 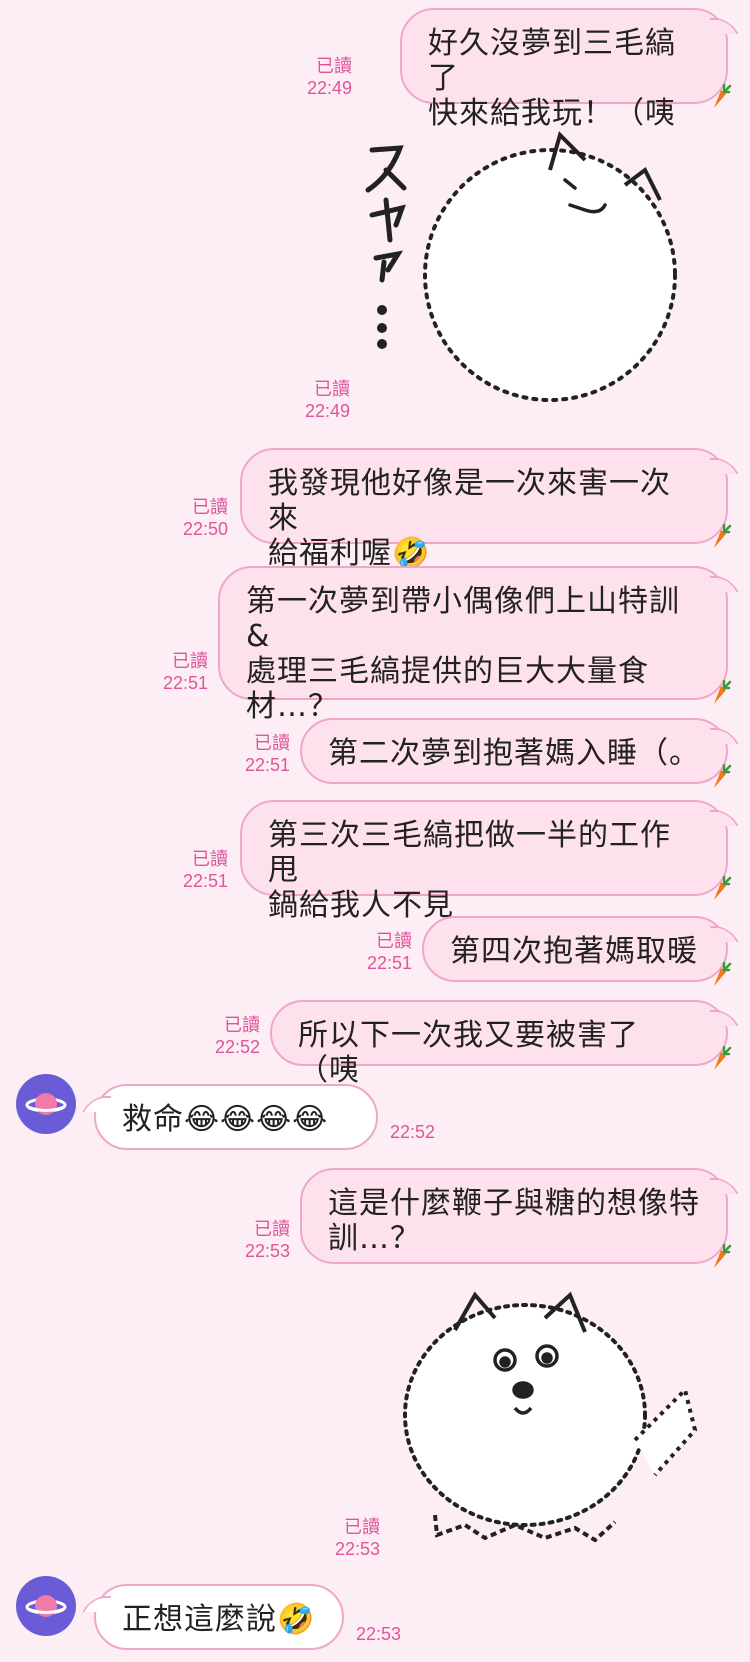 What do you see at coordinates (237, 1036) in the screenshot?
I see `message-meta: 已讀 22:52` at bounding box center [237, 1036].